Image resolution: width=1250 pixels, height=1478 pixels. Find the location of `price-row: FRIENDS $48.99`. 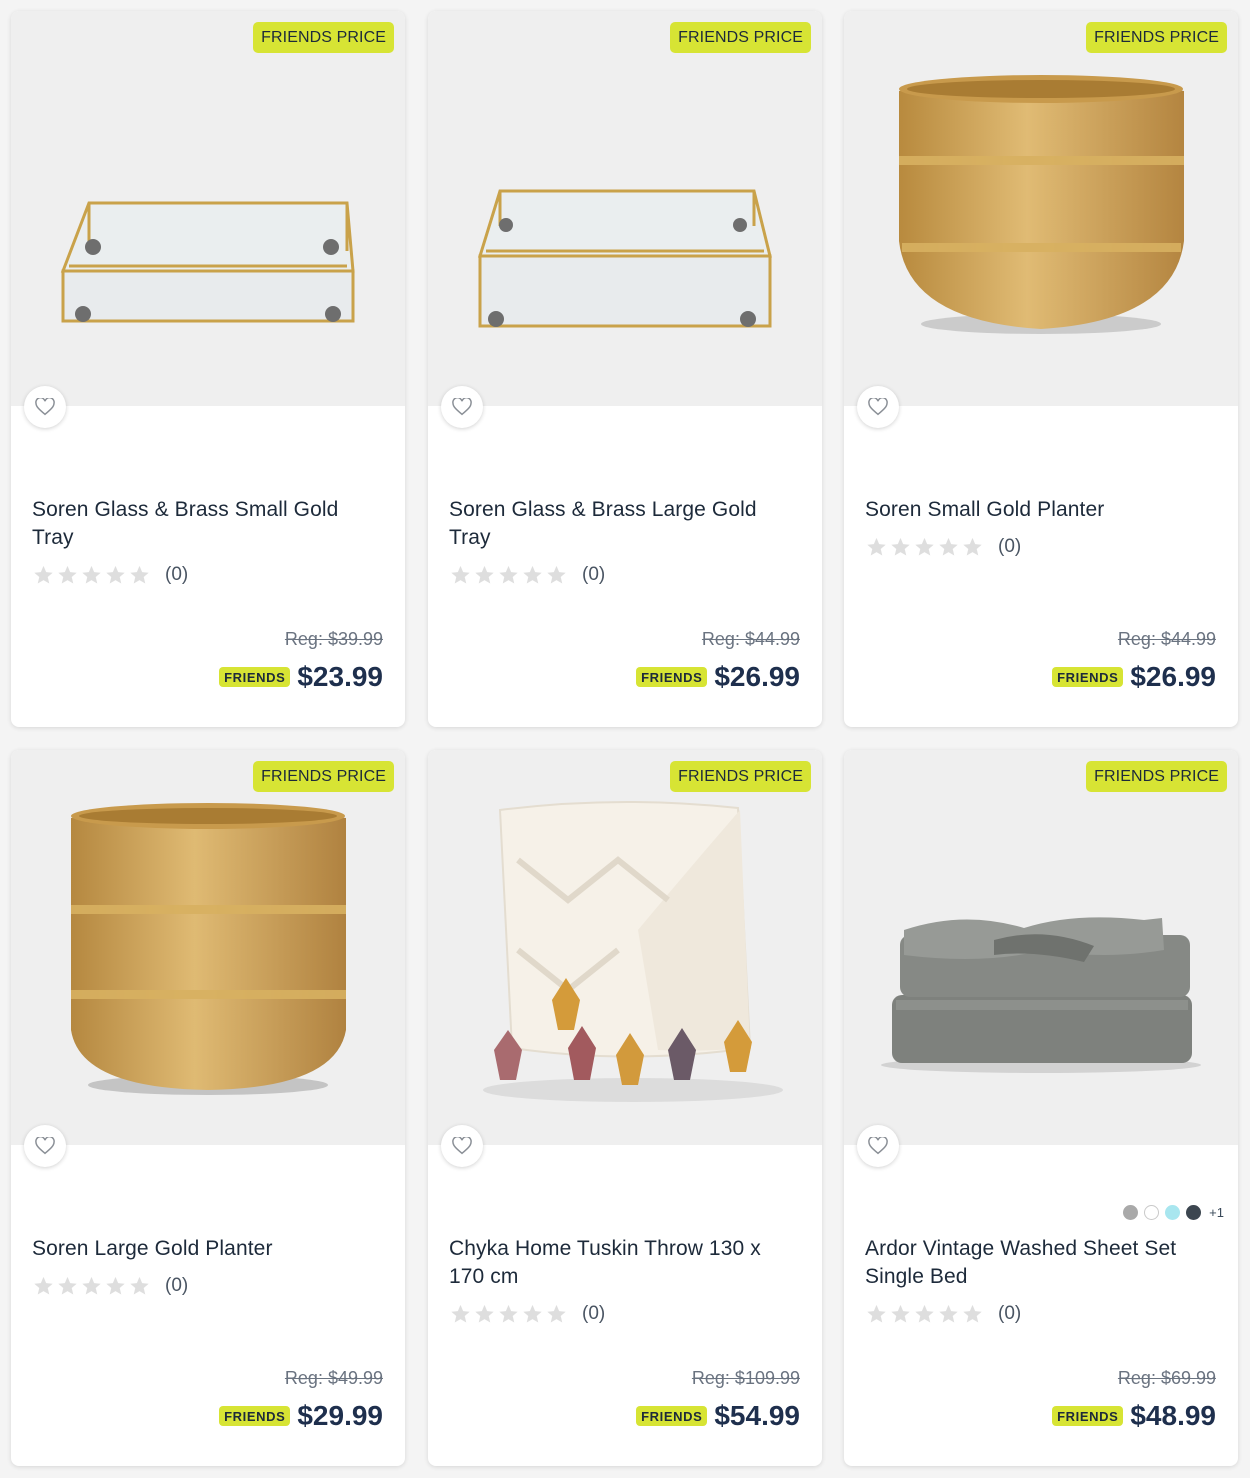

price-row: FRIENDS $48.99 is located at coordinates (1134, 1416).